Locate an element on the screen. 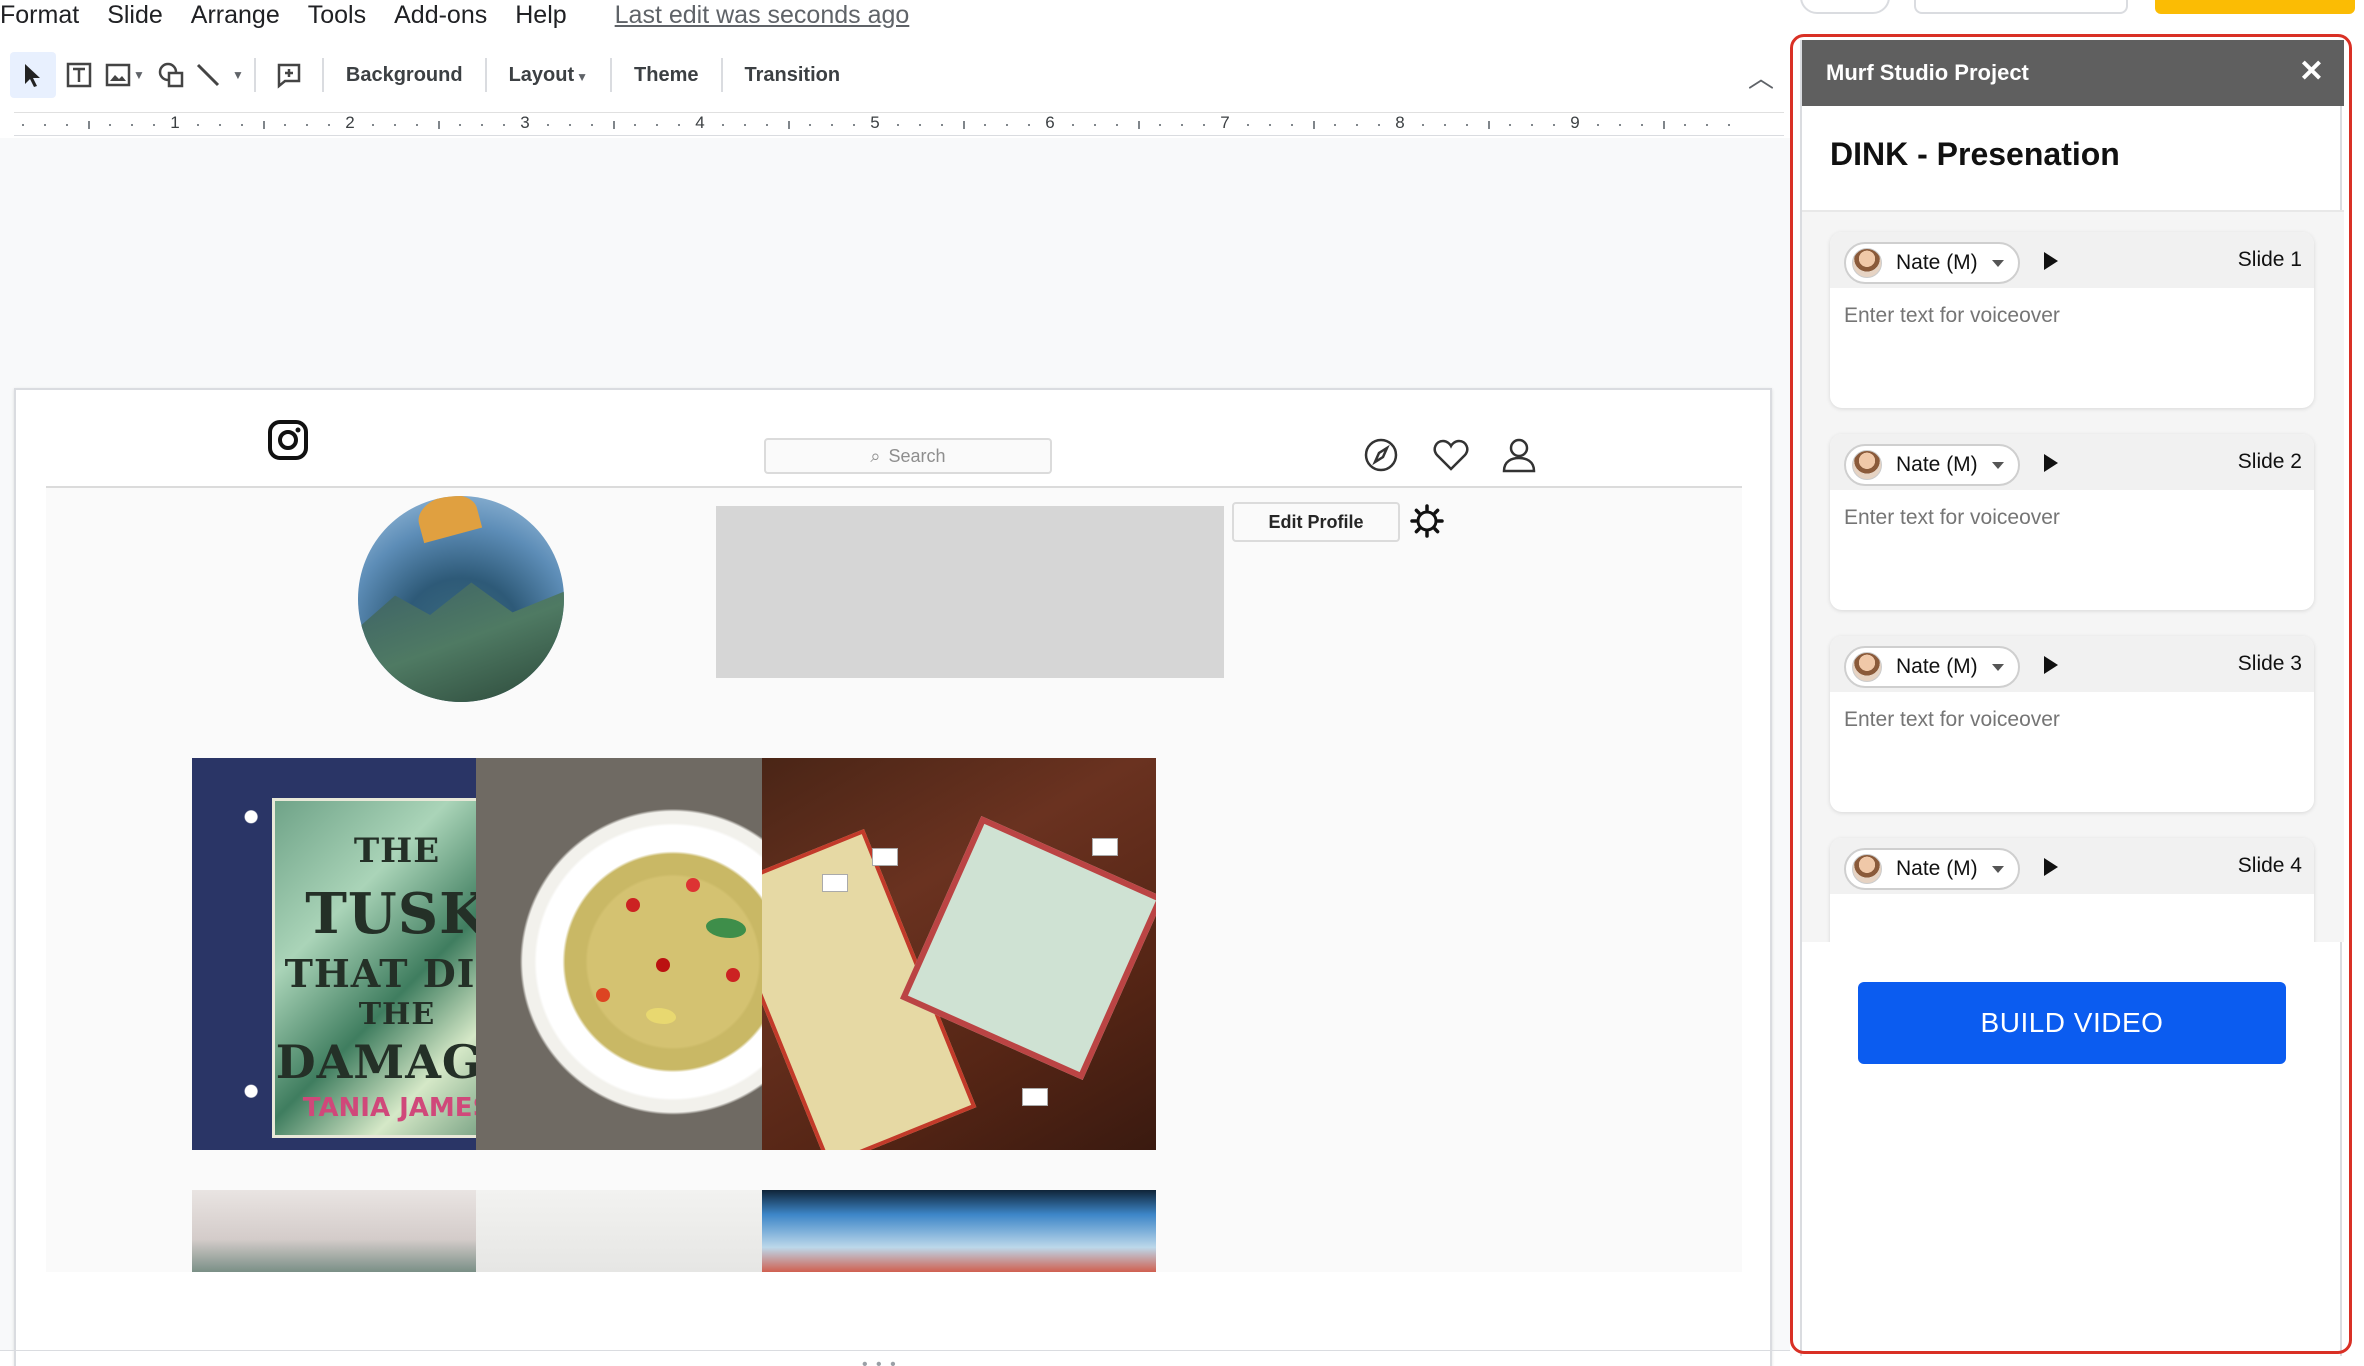 This screenshot has height=1366, width=2364. ruler-number: 6 is located at coordinates (1050, 122).